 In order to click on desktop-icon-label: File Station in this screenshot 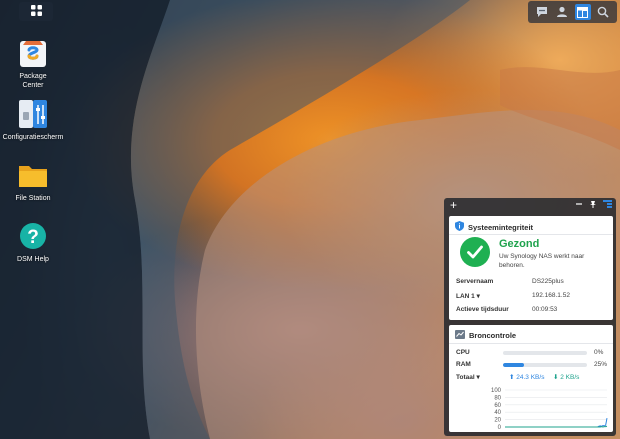, I will do `click(33, 198)`.